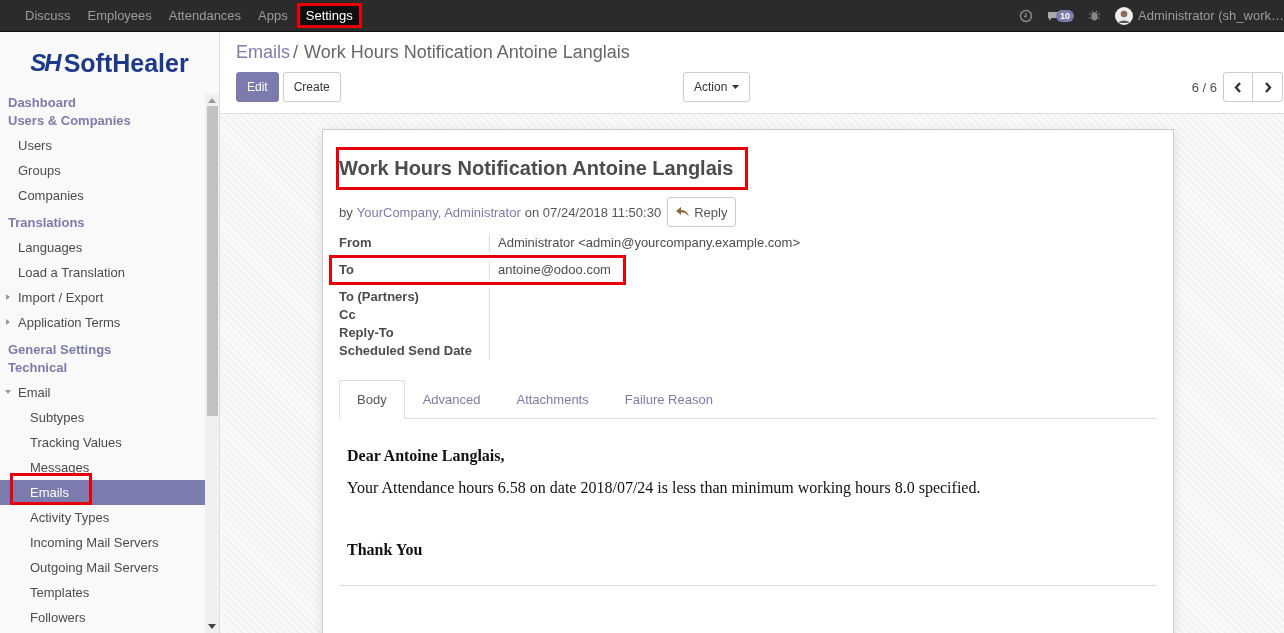  I want to click on sidebar-item: Followers, so click(102, 617).